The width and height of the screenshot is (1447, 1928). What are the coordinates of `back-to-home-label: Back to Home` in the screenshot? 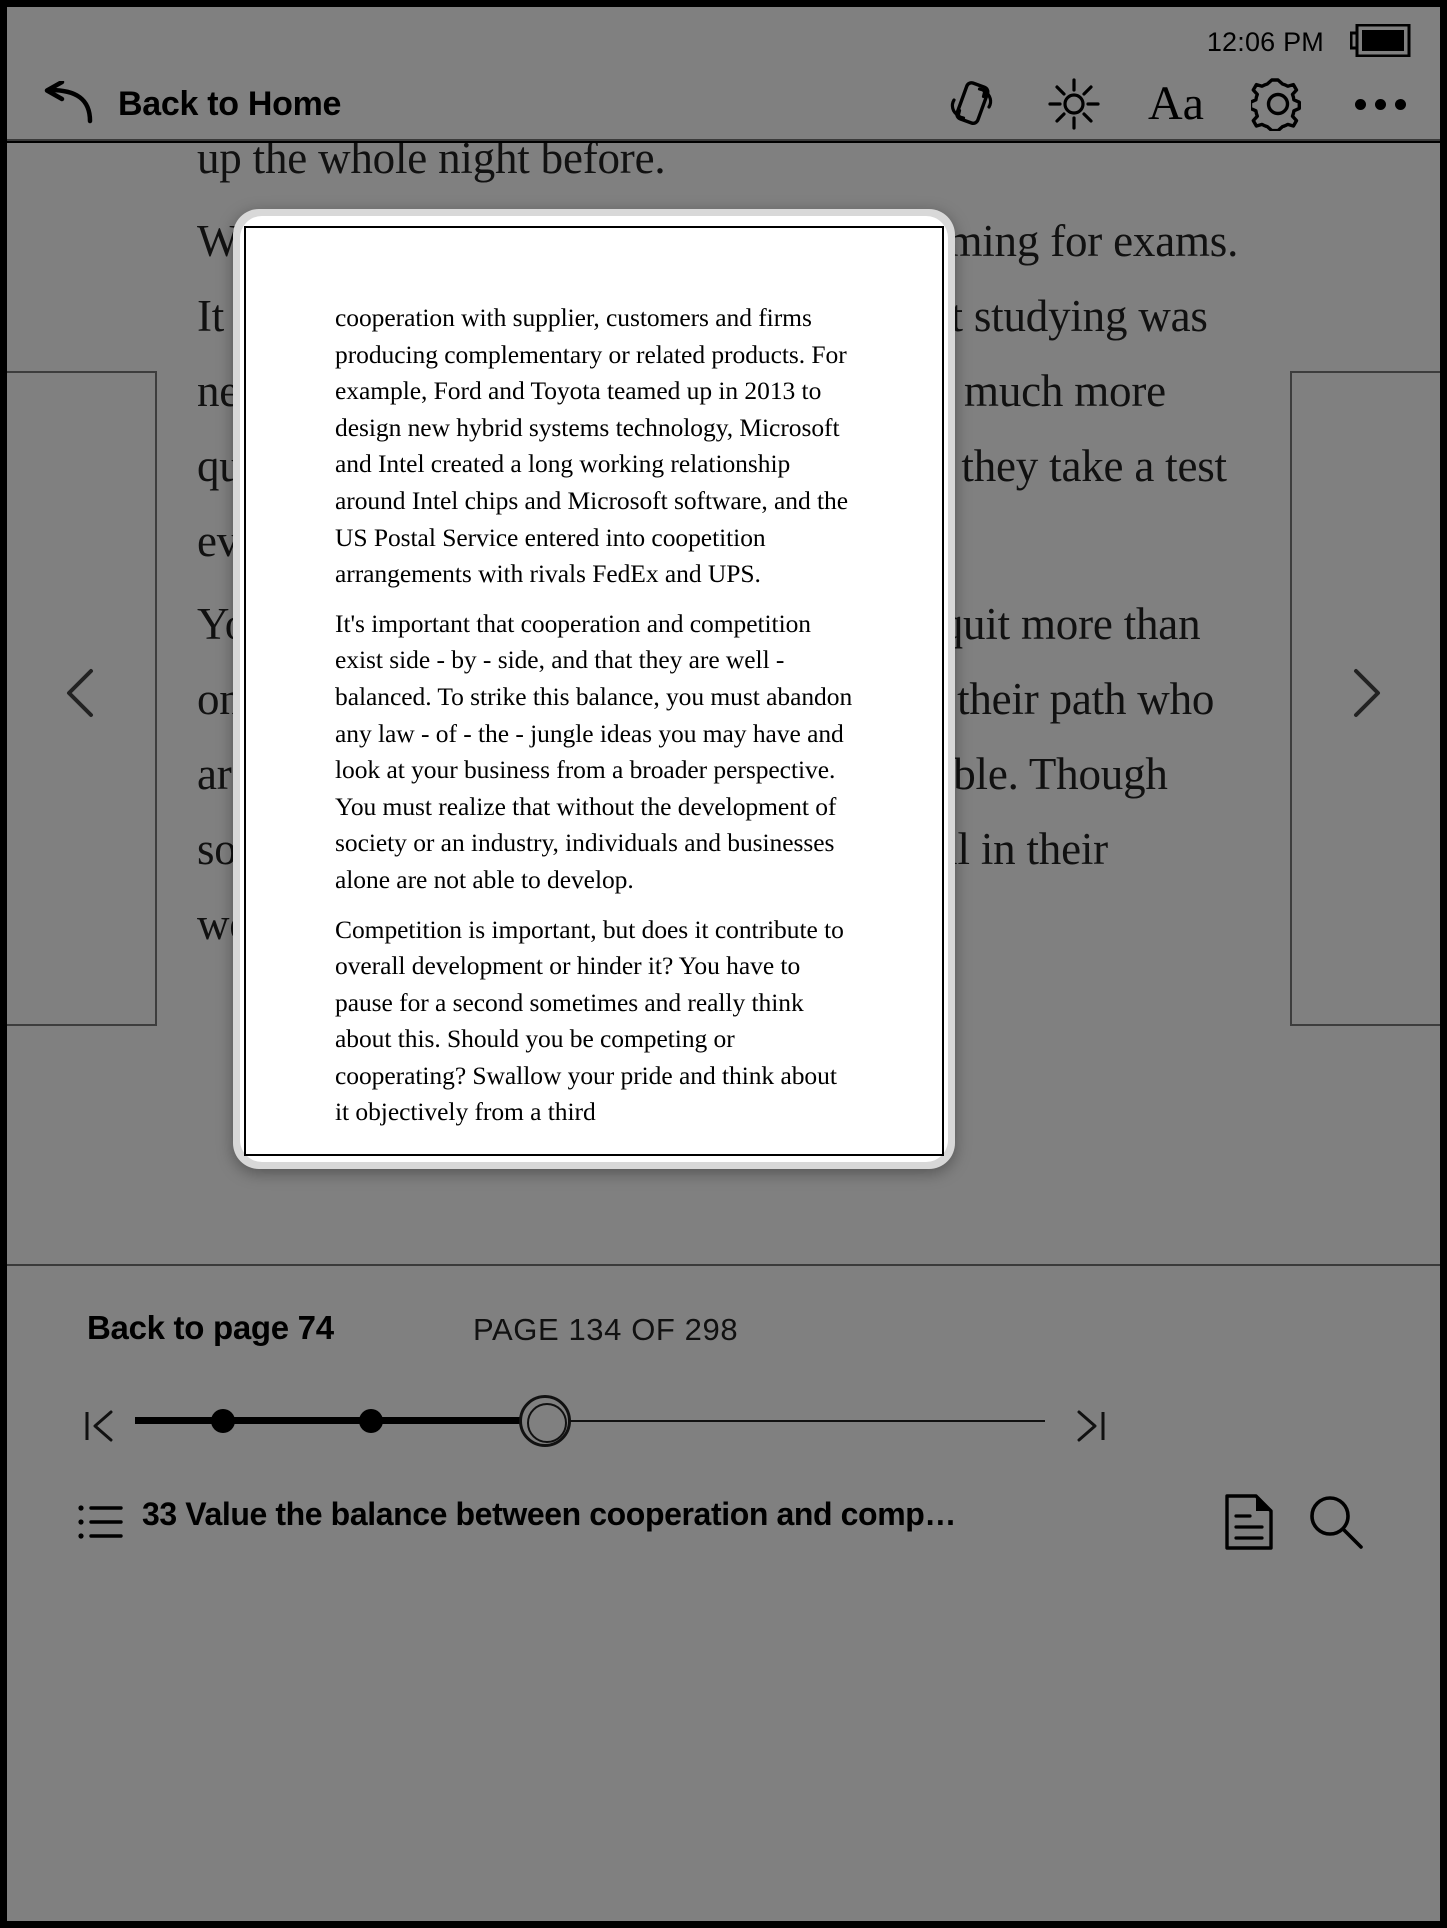 It's located at (230, 103).